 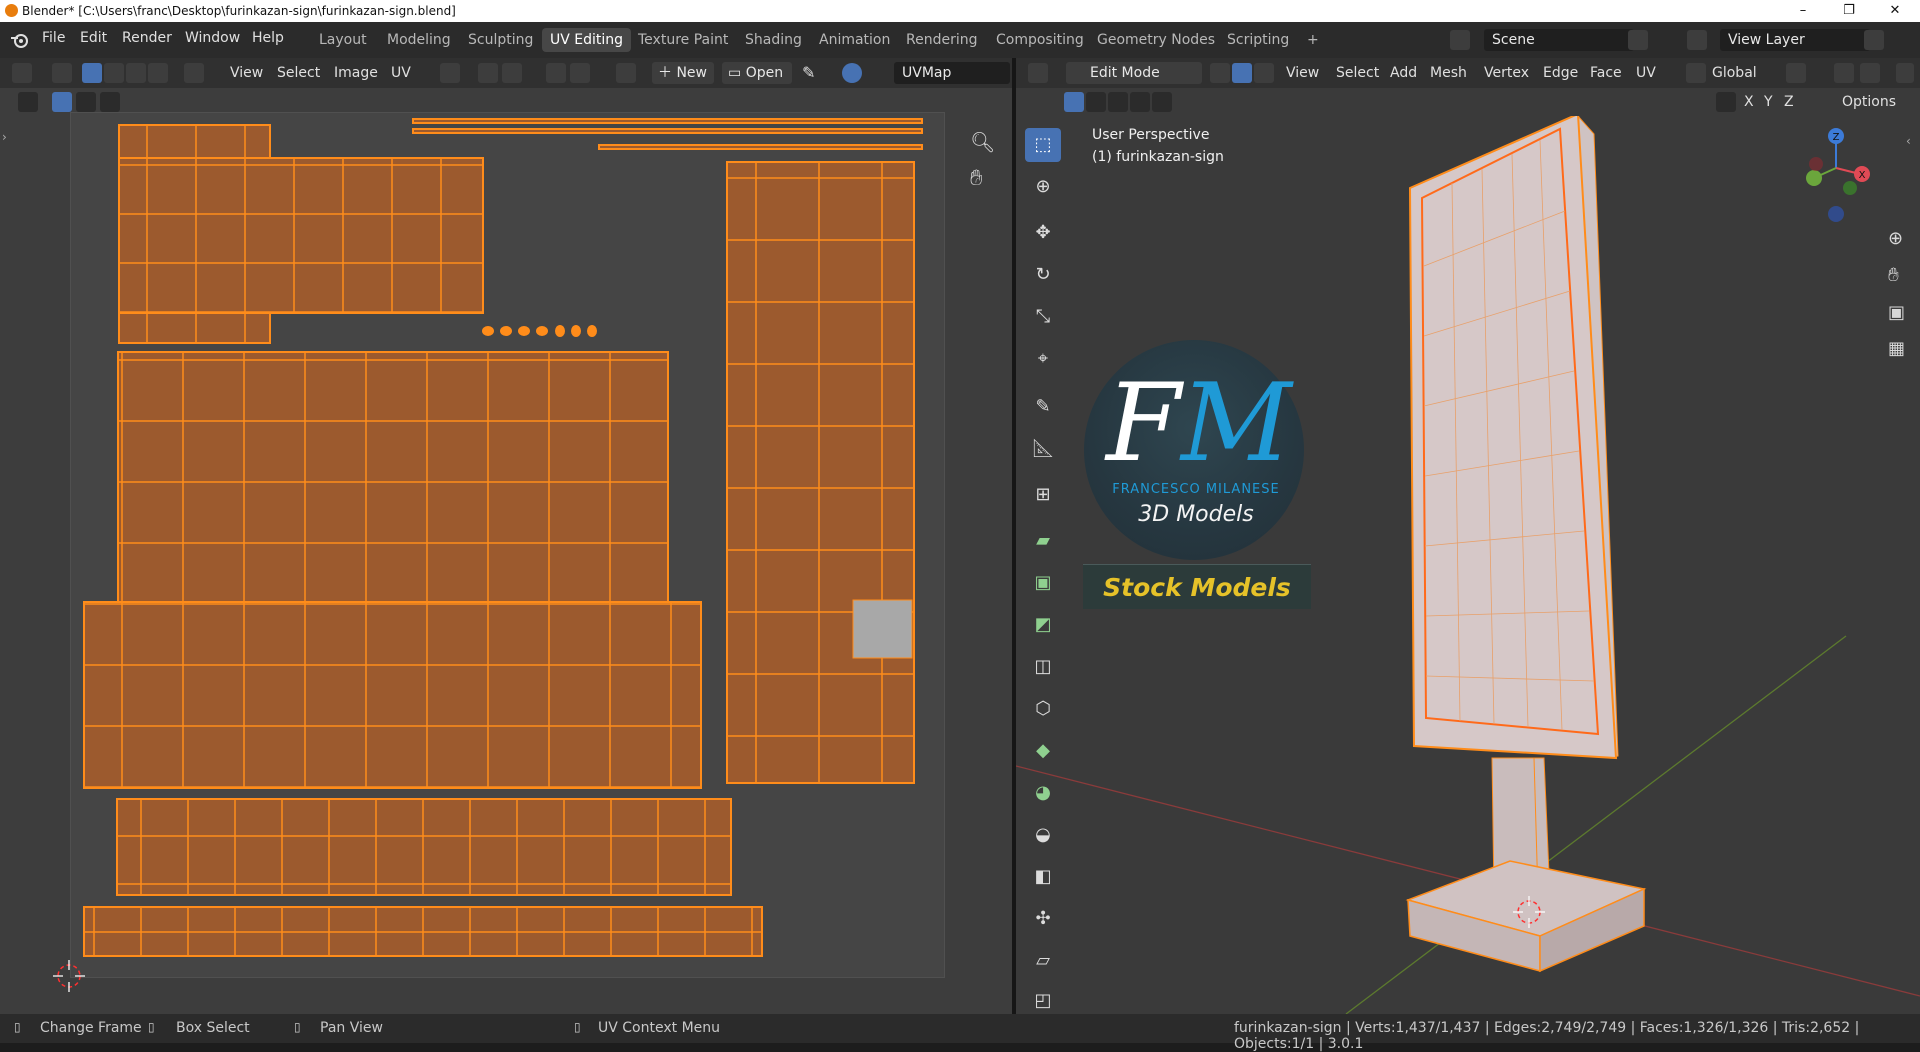 I want to click on annotate-tool: ✎, so click(x=1043, y=407).